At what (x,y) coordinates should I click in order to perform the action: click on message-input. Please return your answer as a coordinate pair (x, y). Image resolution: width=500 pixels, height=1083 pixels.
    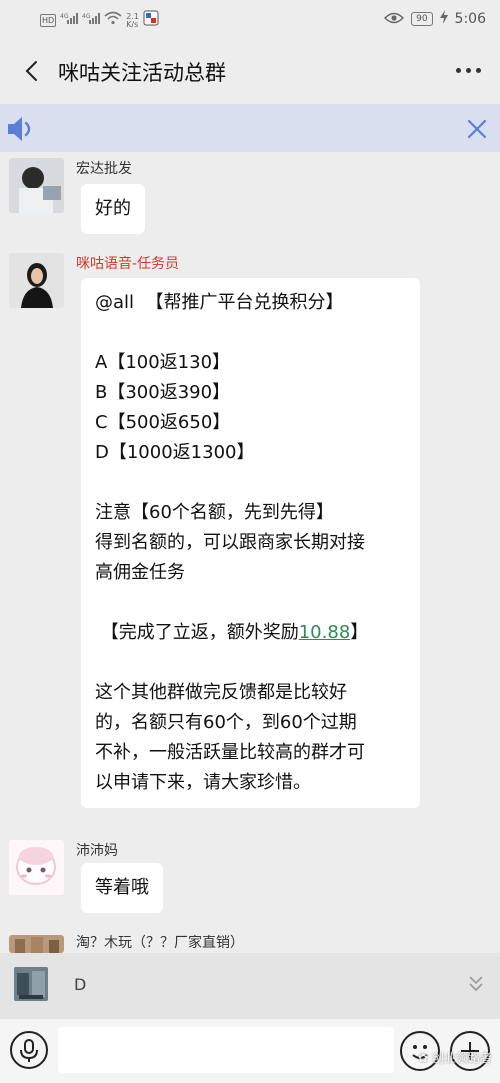
    Looking at the image, I should click on (226, 1050).